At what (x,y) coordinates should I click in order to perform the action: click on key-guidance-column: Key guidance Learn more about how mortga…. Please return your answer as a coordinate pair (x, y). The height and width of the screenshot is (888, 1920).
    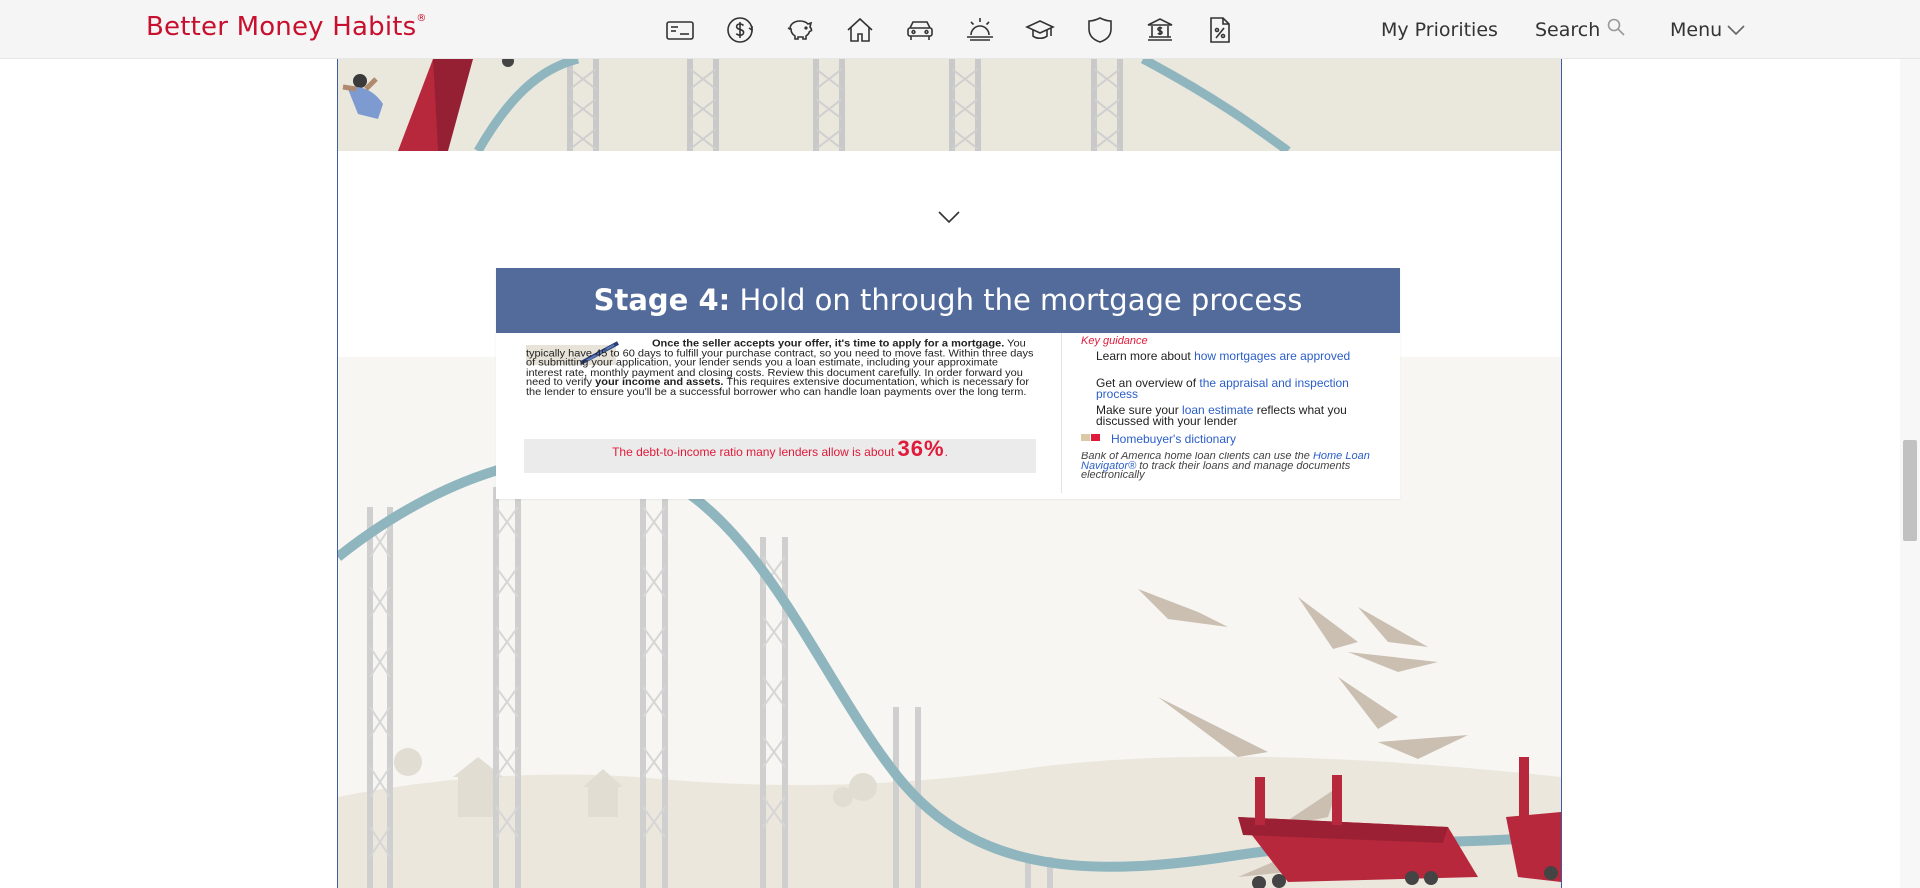
    Looking at the image, I should click on (1231, 415).